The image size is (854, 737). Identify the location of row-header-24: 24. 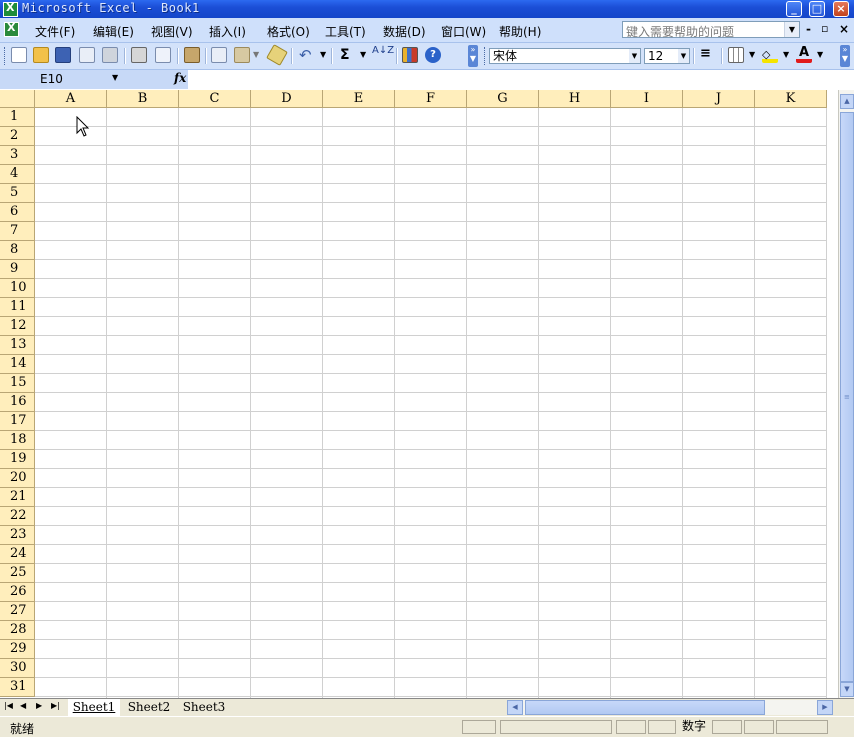
(17, 554).